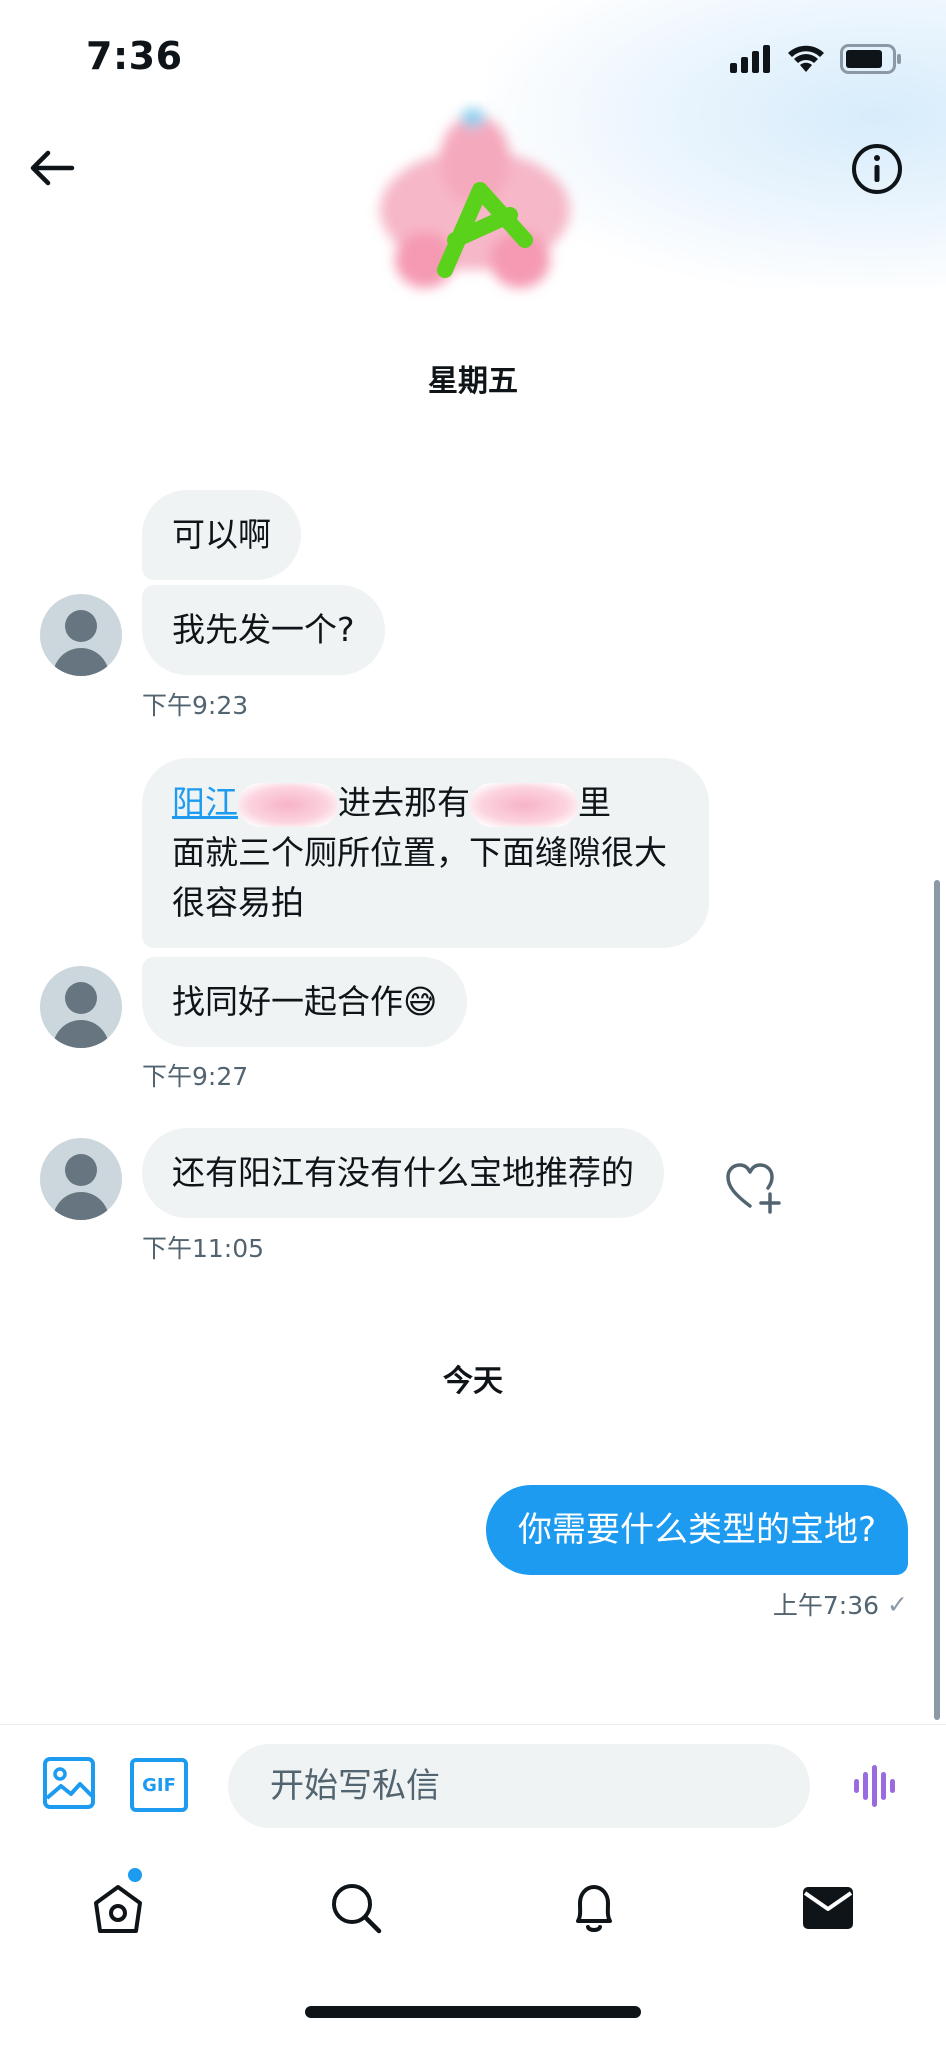 Image resolution: width=946 pixels, height=2048 pixels. I want to click on nav-notifications, so click(594, 1908).